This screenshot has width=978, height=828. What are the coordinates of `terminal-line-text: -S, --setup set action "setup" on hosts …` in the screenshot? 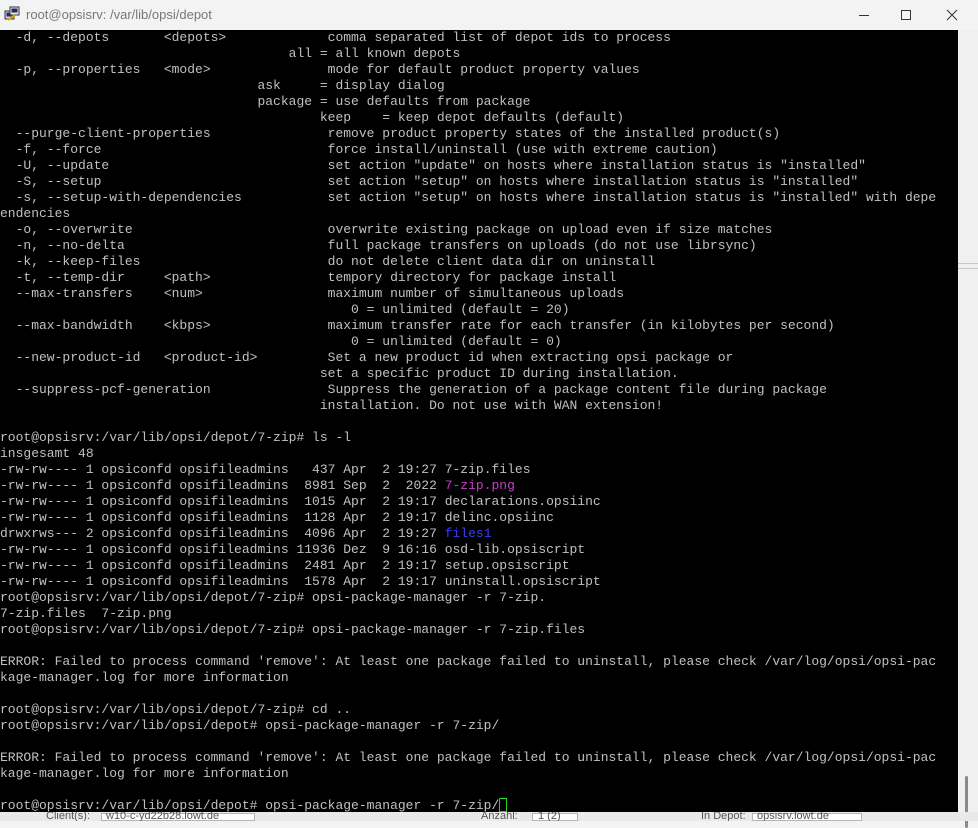 It's located at (429, 181).